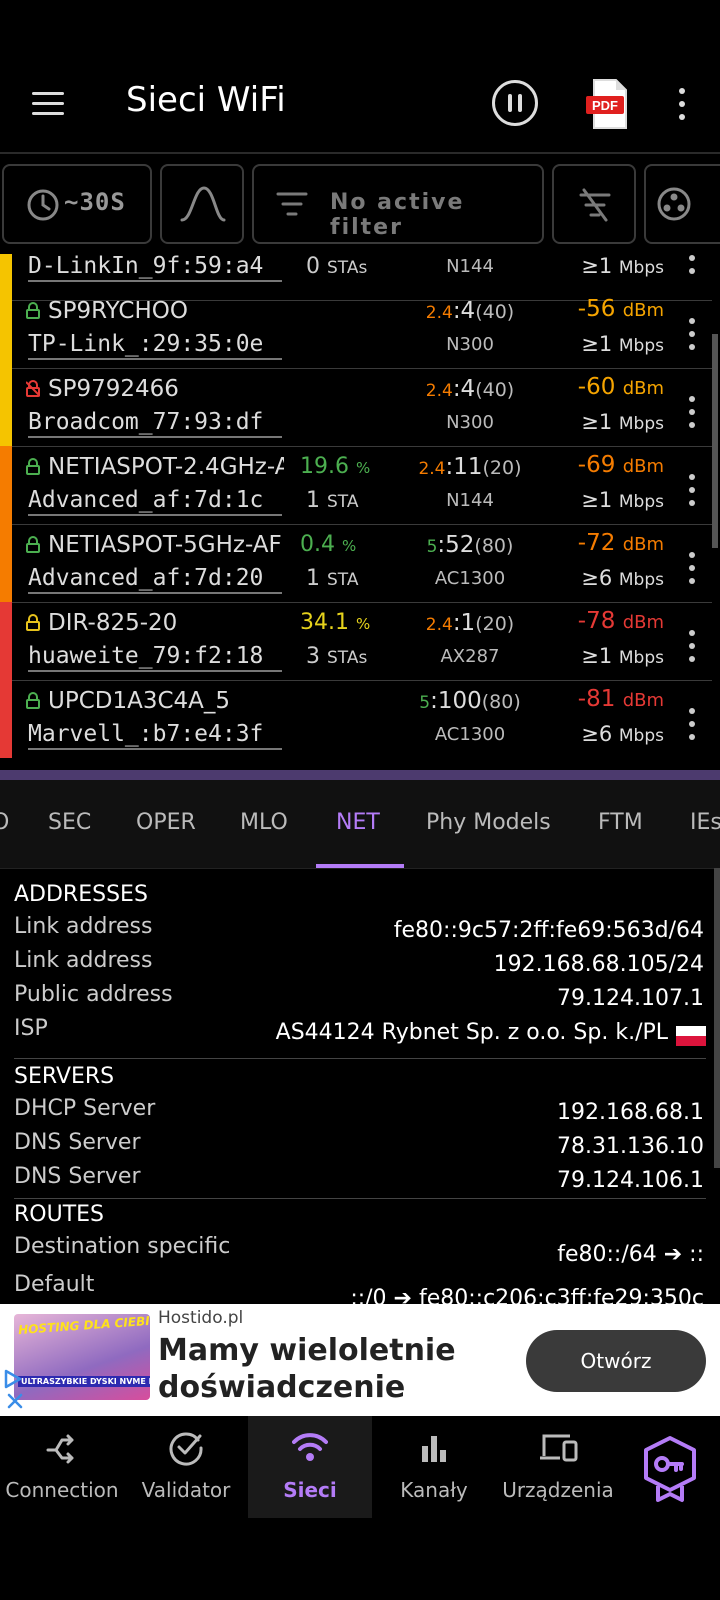 The height and width of the screenshot is (1600, 720). Describe the element at coordinates (13, 1379) in the screenshot. I see `ad-choices-icon` at that location.